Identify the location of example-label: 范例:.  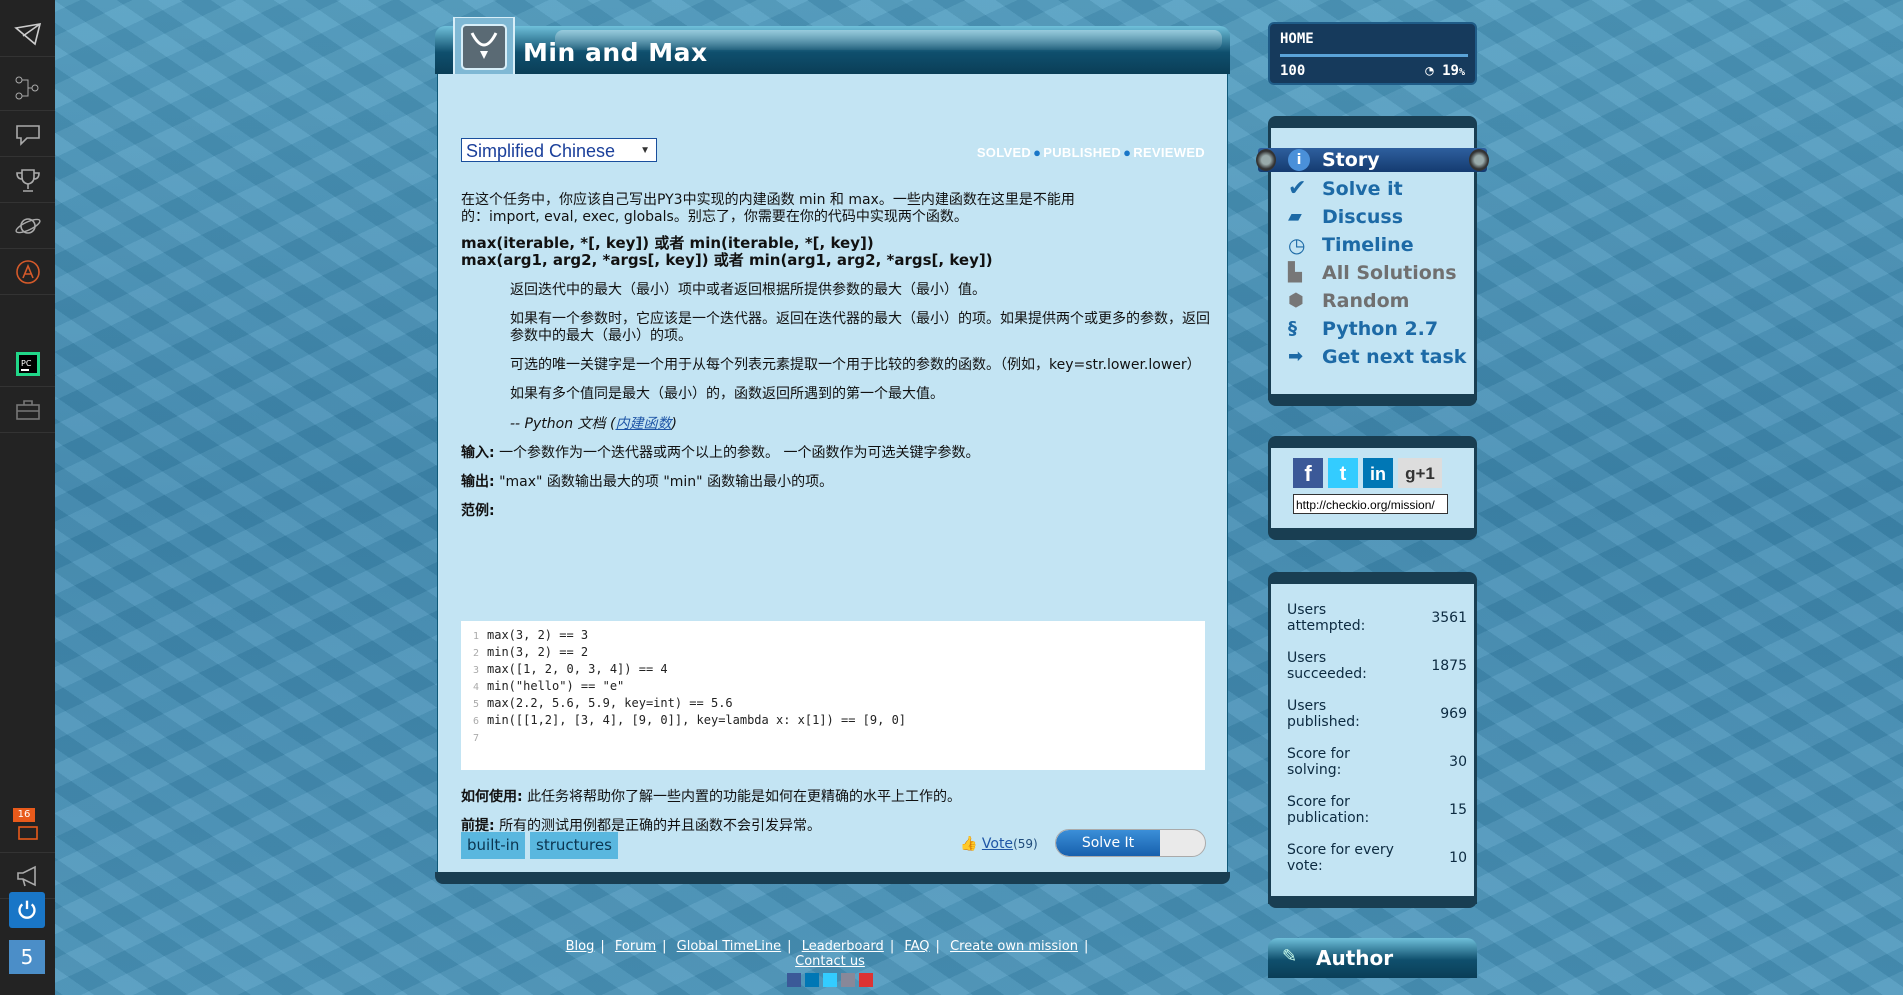
(478, 511).